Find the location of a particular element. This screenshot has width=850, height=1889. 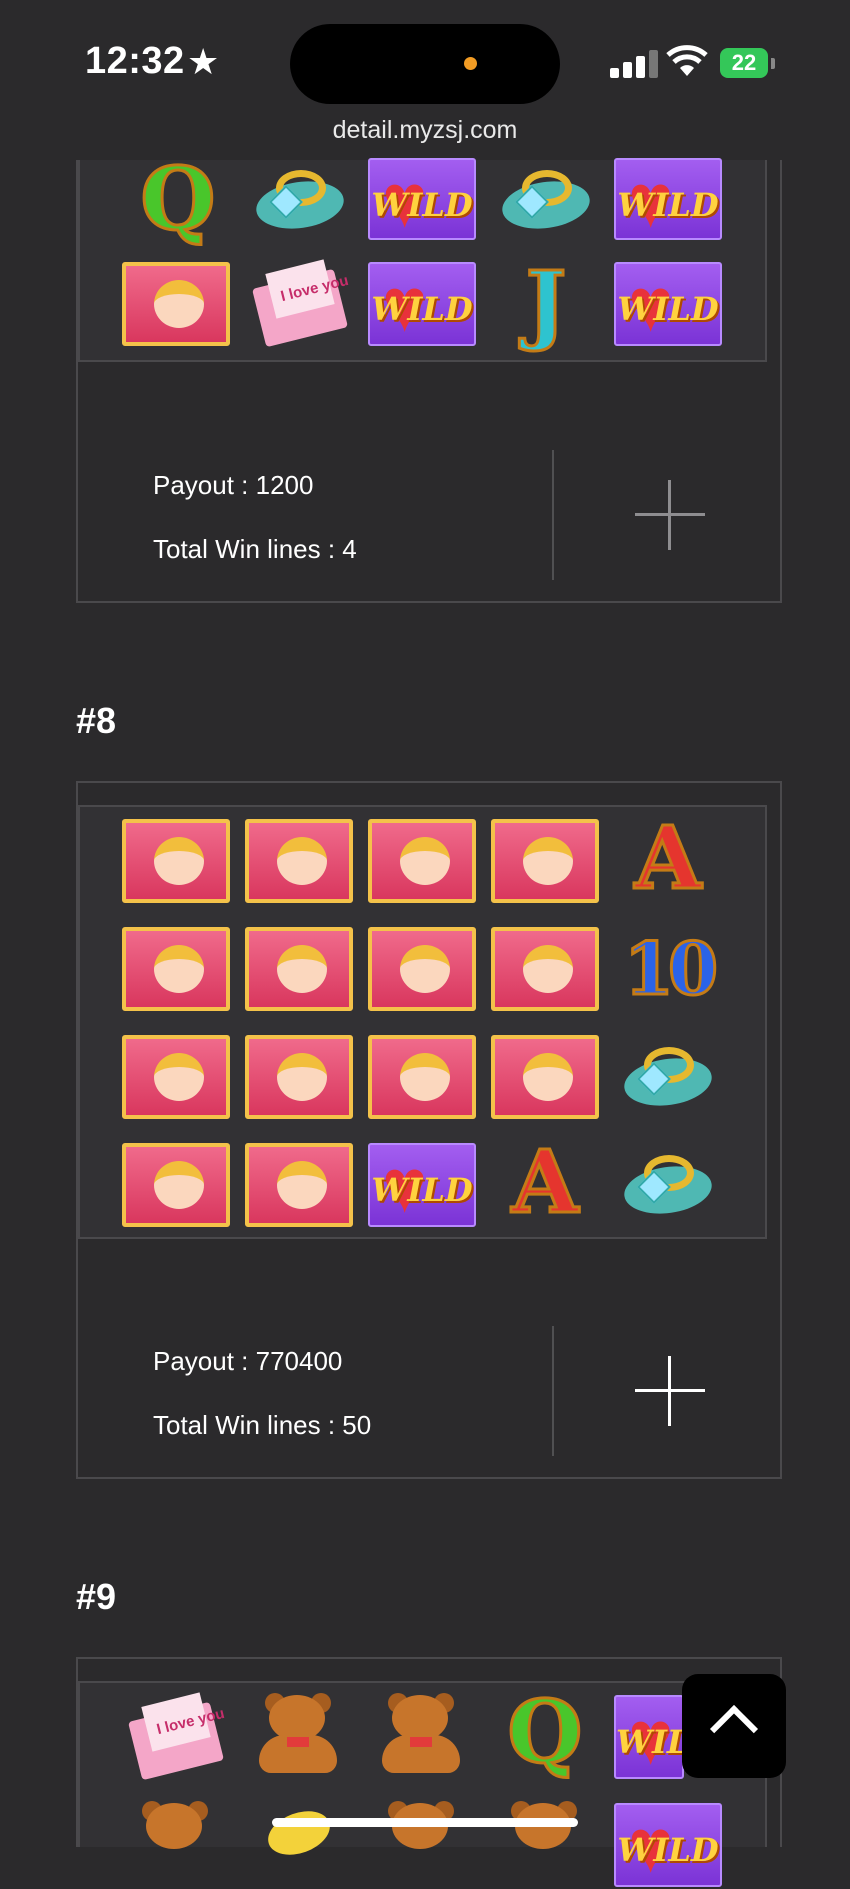

battery-cap is located at coordinates (773, 63).